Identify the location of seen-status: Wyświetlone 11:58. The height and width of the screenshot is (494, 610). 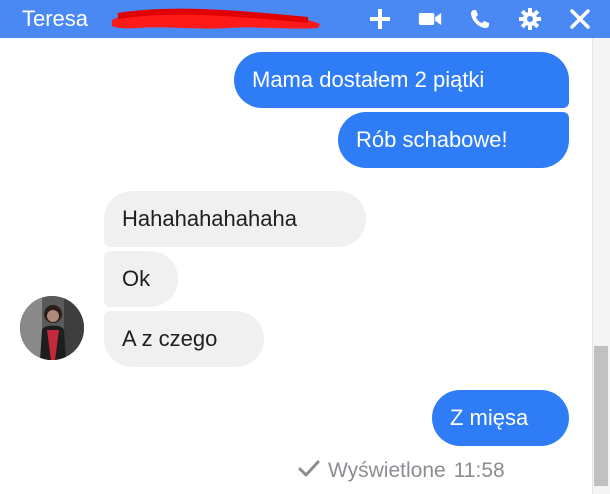
(401, 471).